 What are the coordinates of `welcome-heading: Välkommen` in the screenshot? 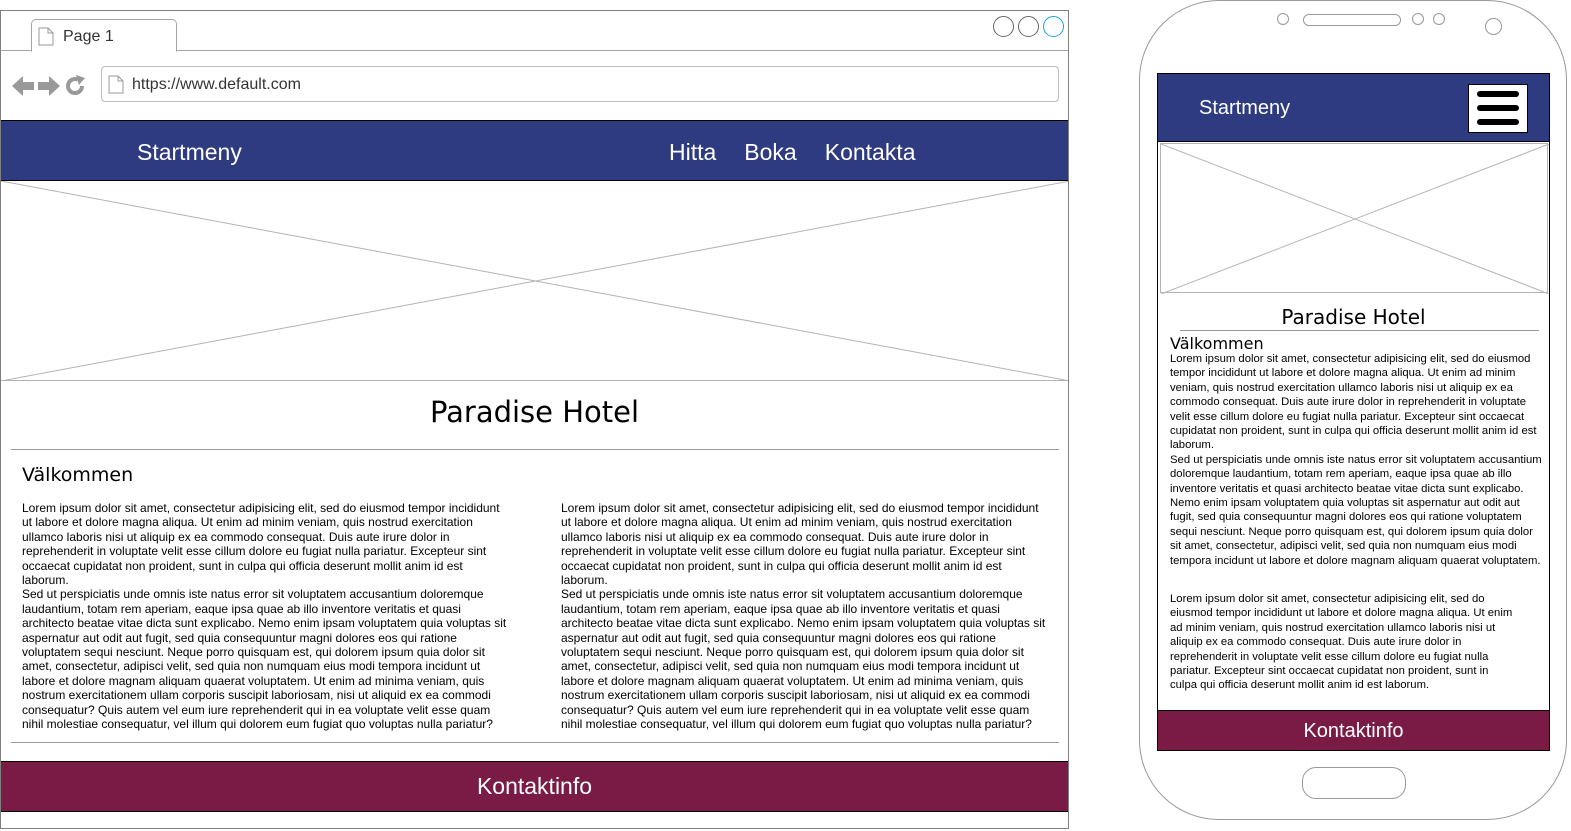 It's located at (78, 475).